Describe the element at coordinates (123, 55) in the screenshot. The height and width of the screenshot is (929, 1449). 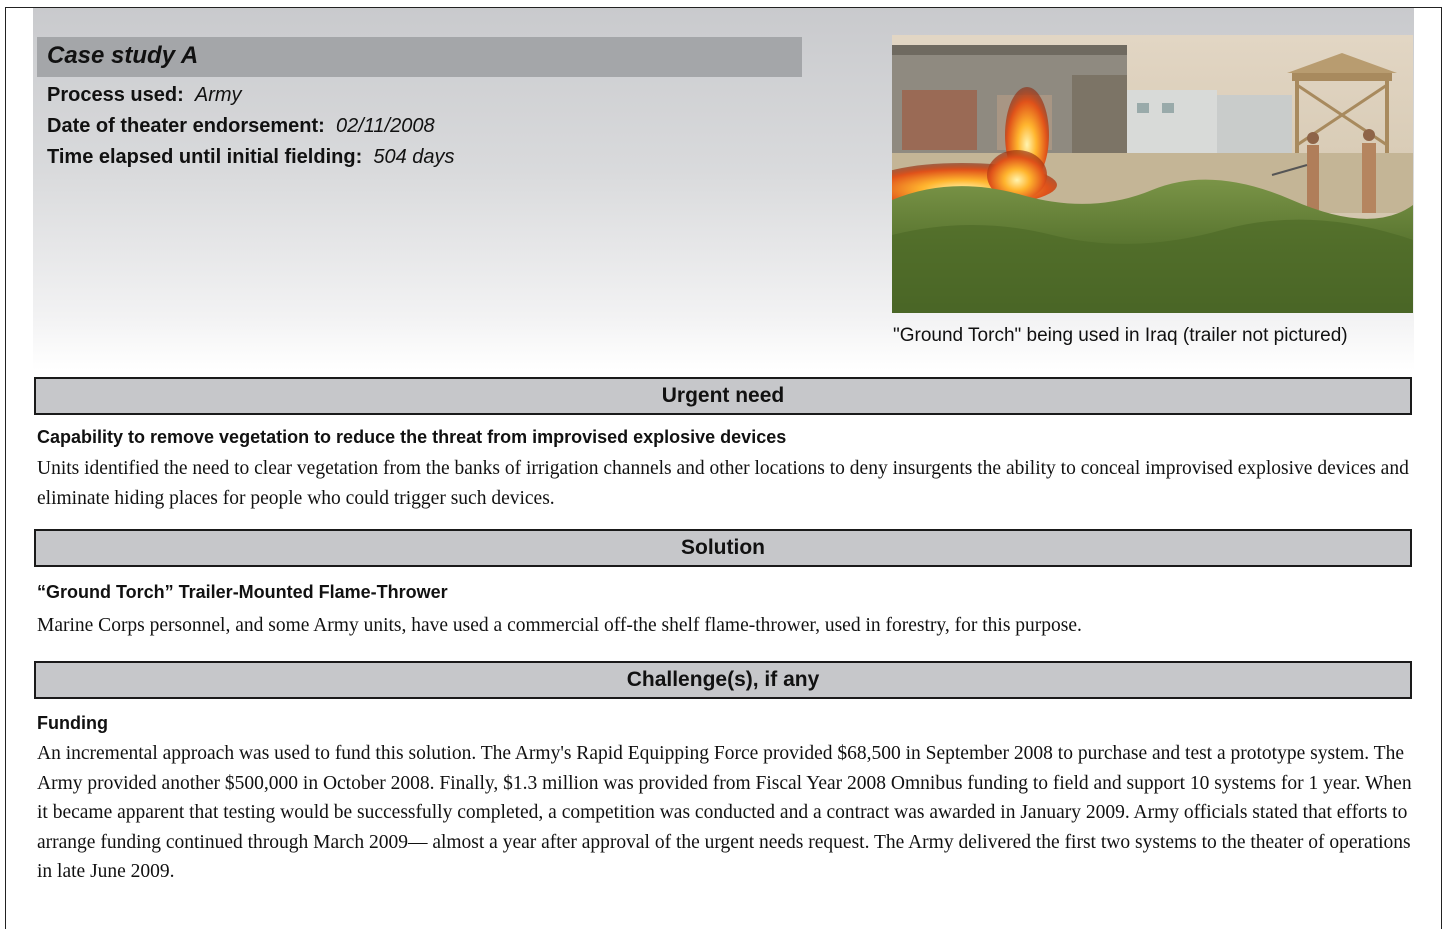
I see `case-study-title: Case study A` at that location.